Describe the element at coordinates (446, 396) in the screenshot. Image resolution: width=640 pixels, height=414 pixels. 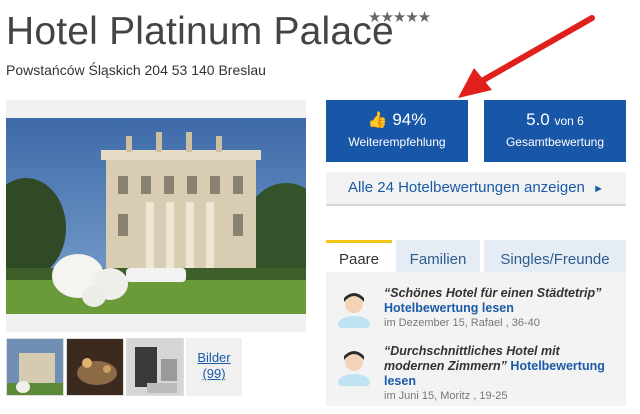
I see `review-meta: im Juni 15, Moritz , 19-25` at that location.